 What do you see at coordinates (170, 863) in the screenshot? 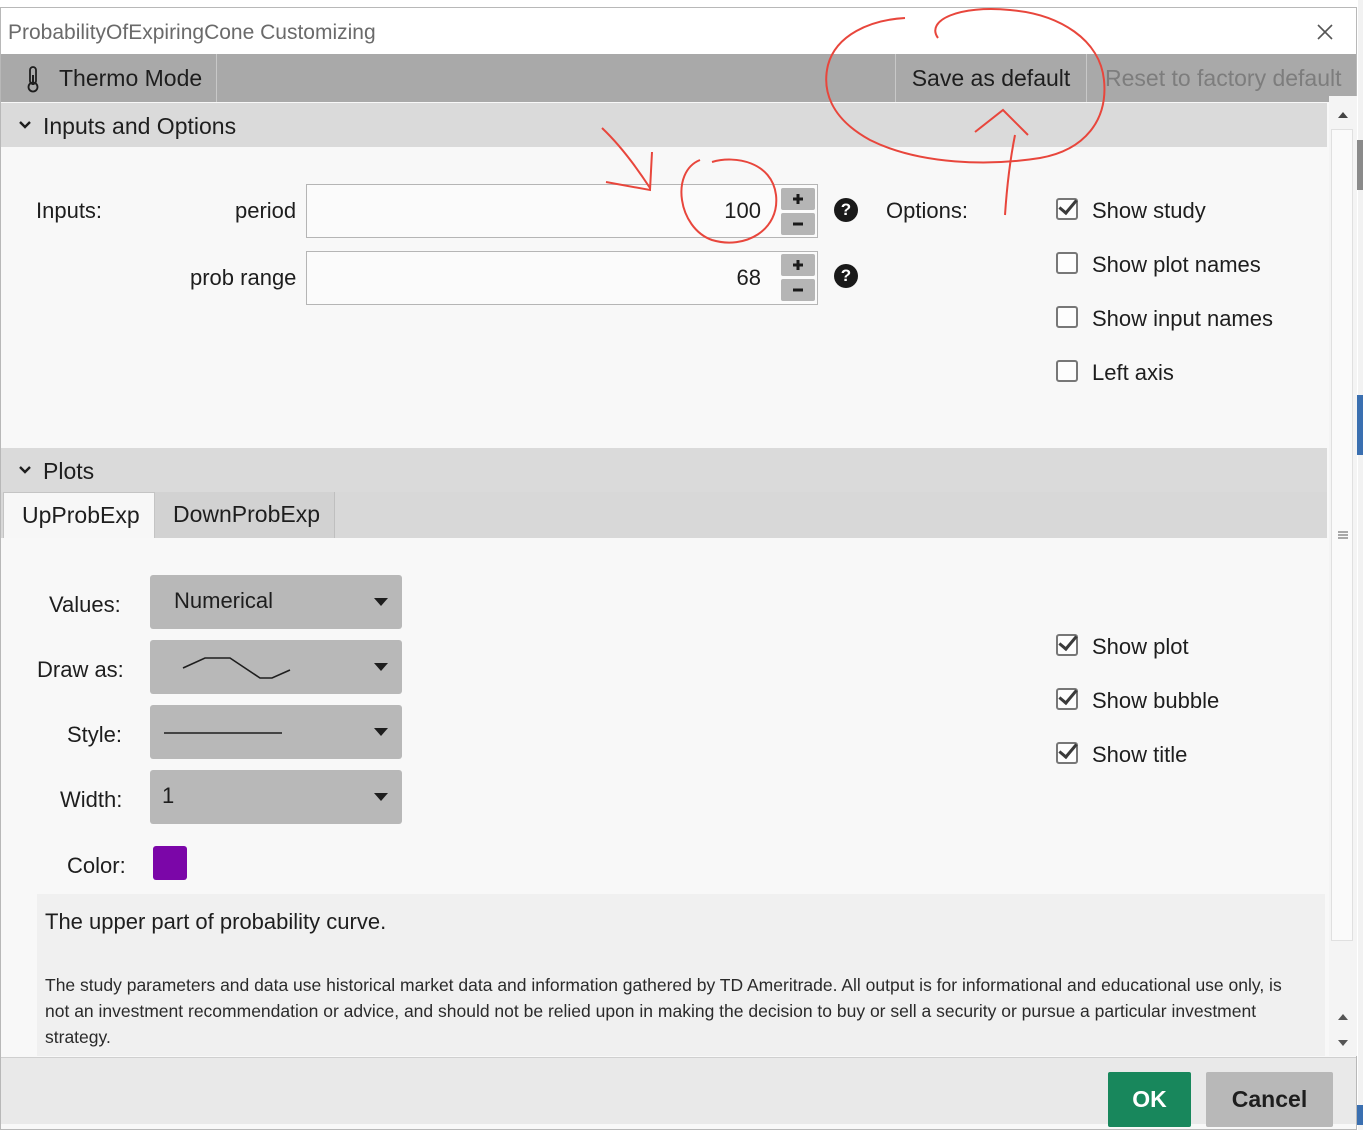
I see `color-swatch` at bounding box center [170, 863].